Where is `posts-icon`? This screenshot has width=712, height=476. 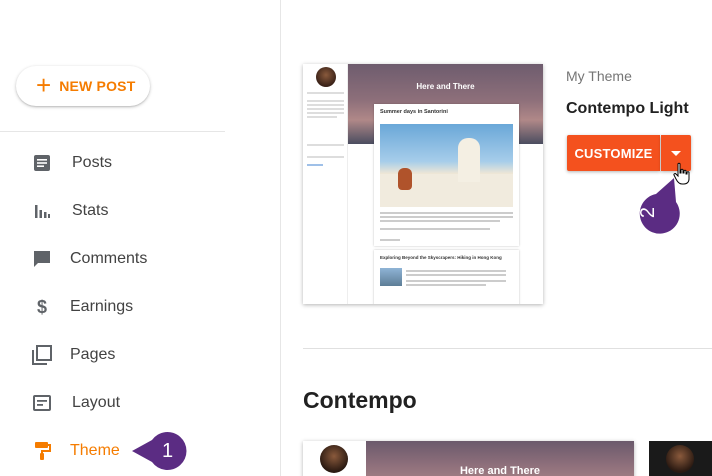
posts-icon is located at coordinates (42, 163).